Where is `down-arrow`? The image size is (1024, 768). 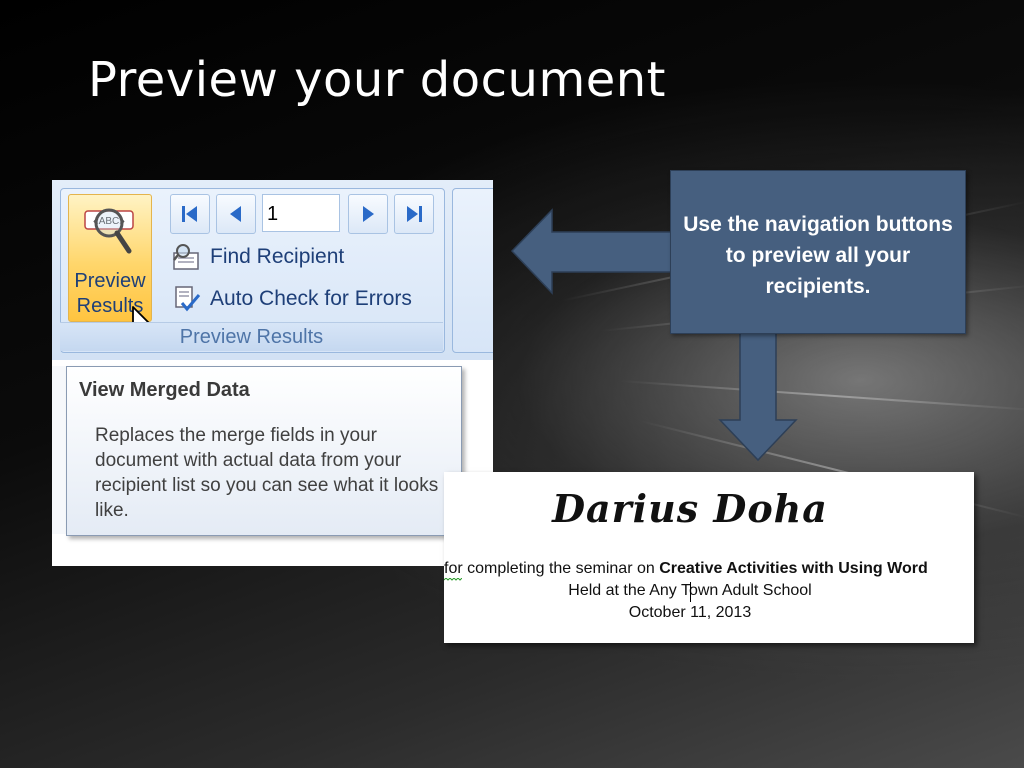
down-arrow is located at coordinates (758, 395).